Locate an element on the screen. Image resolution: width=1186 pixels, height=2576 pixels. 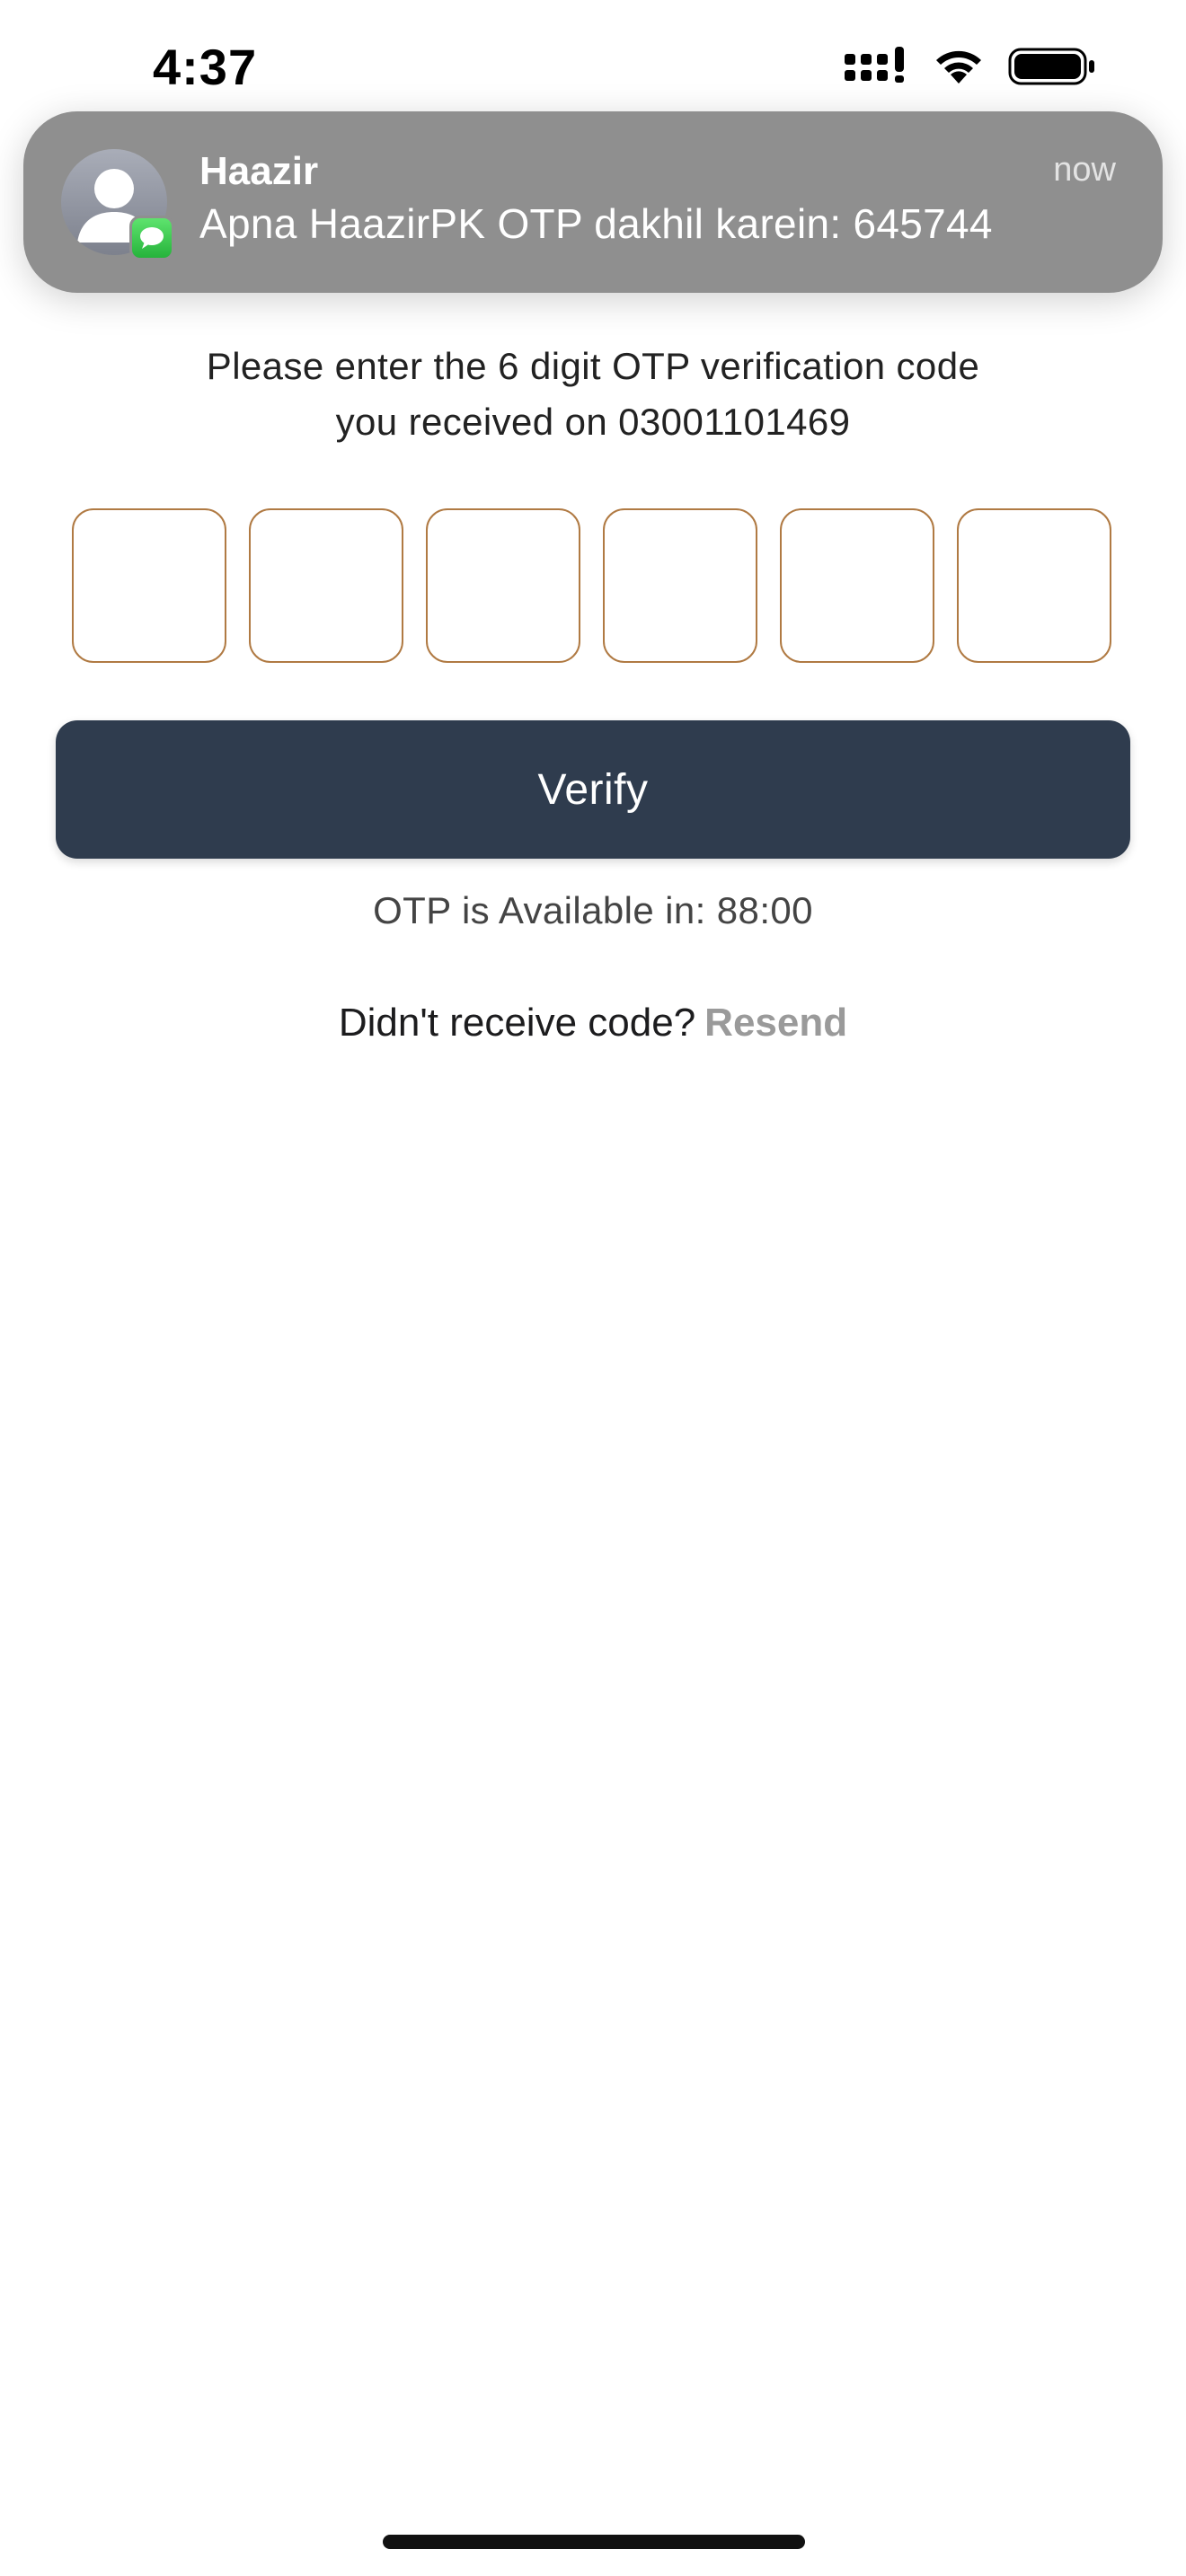
resend-row: Didn't receive code? Resend is located at coordinates (593, 1023).